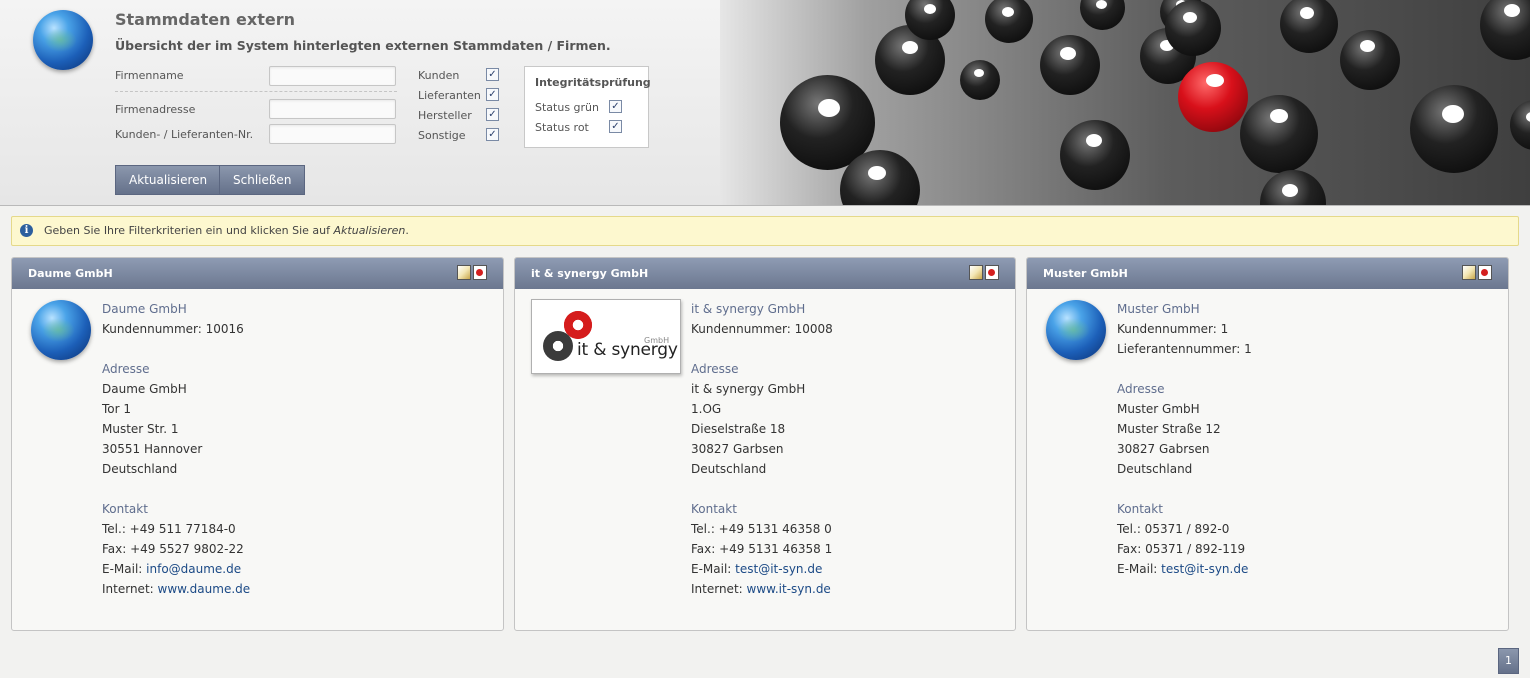 Image resolution: width=1530 pixels, height=678 pixels. What do you see at coordinates (1184, 349) in the screenshot?
I see `supplier-number: Lieferantennummer: 1` at bounding box center [1184, 349].